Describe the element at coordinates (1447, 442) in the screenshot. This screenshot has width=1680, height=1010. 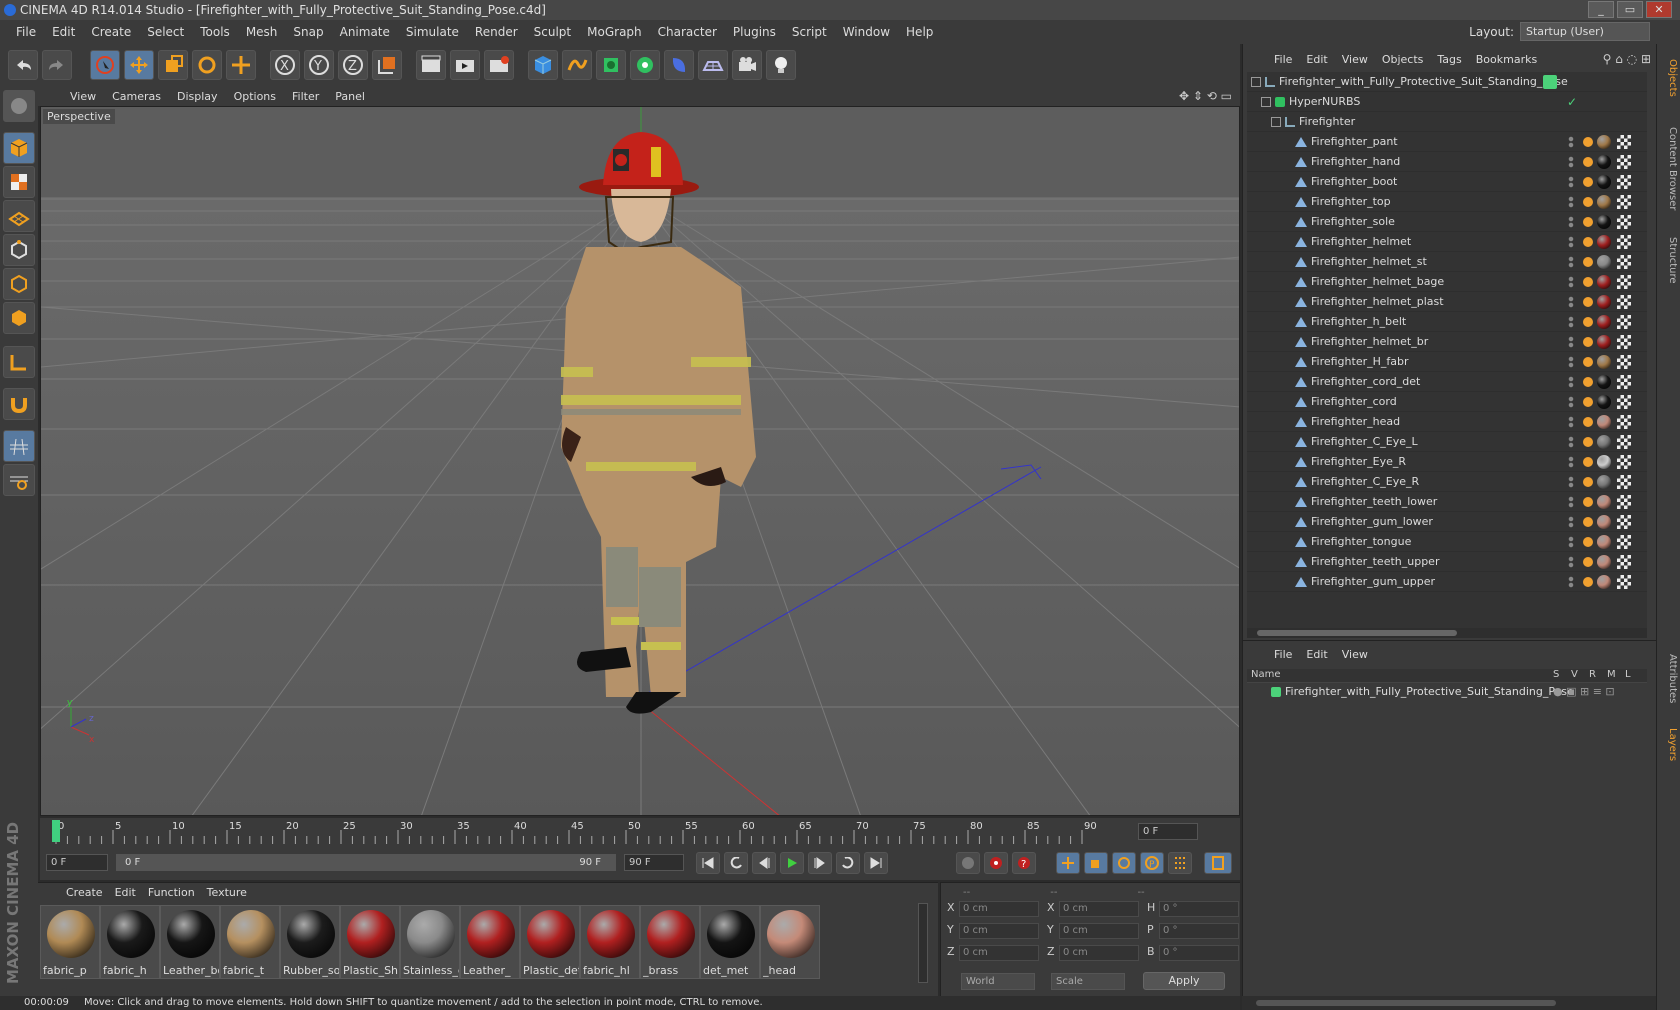
I see `object-row: Firefighter_C_Eye_L` at that location.